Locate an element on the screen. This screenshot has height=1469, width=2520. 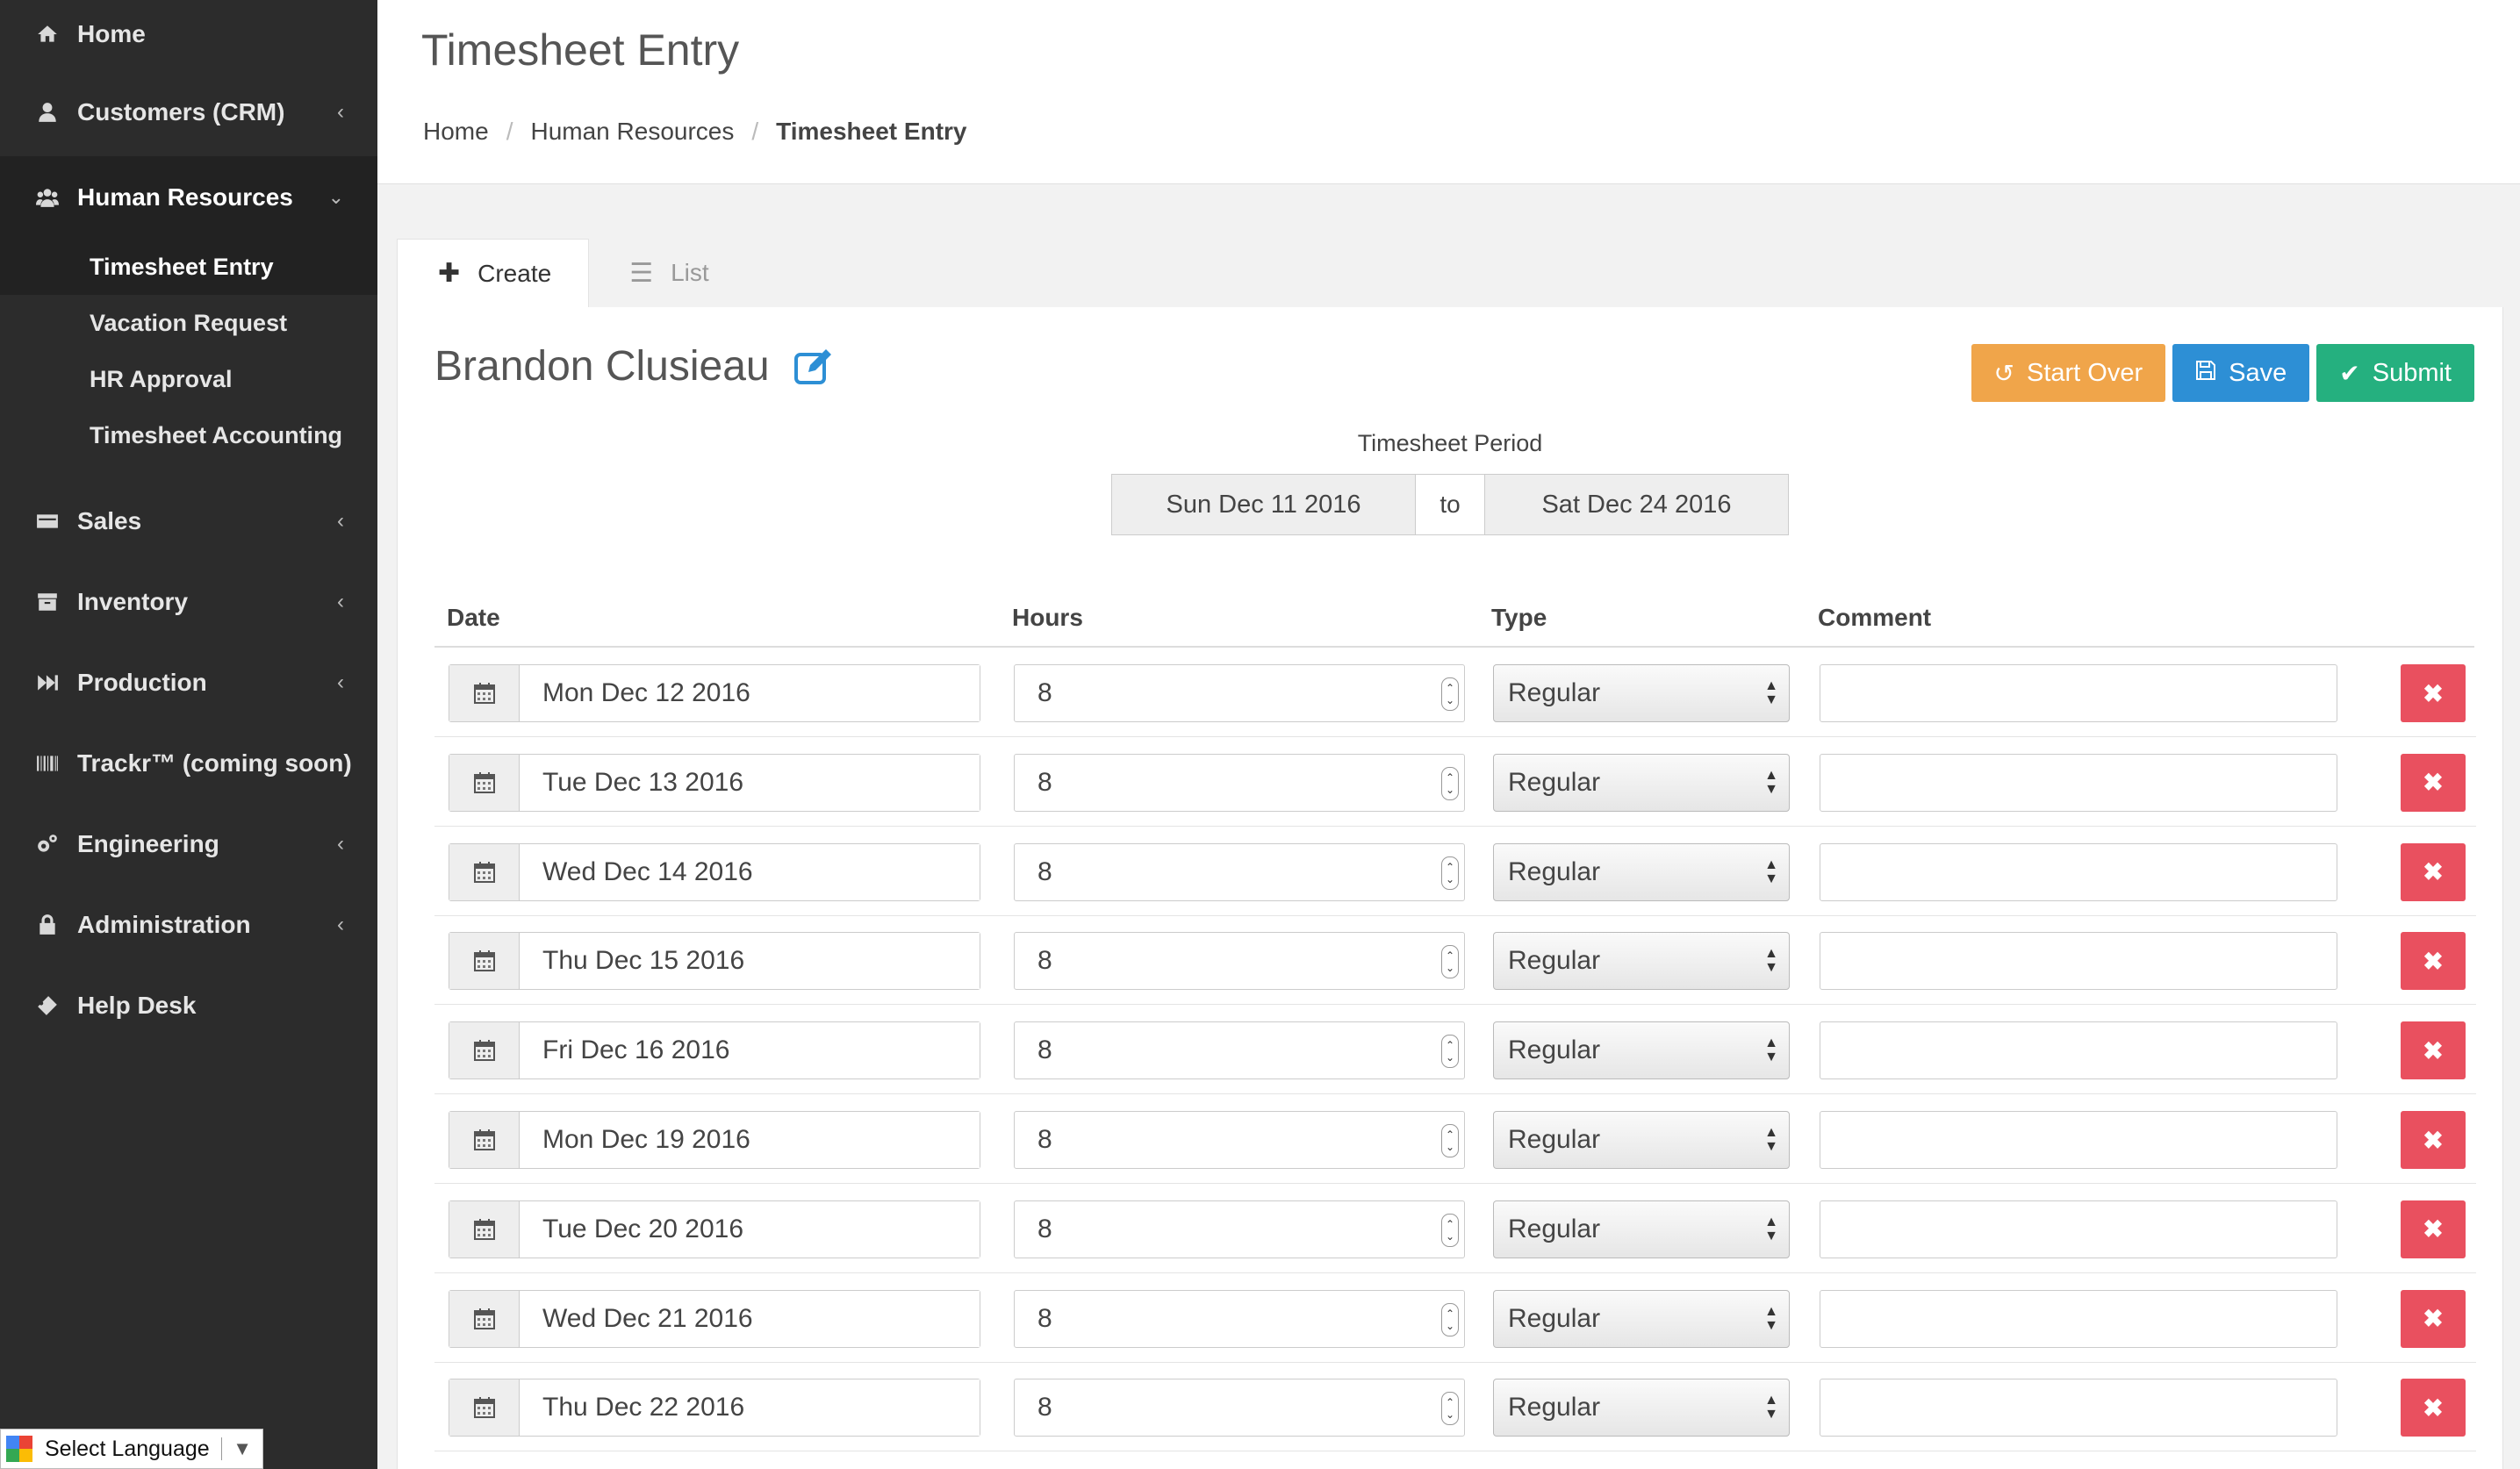
breadcrumb-human-resources: Human Resources is located at coordinates (632, 132).